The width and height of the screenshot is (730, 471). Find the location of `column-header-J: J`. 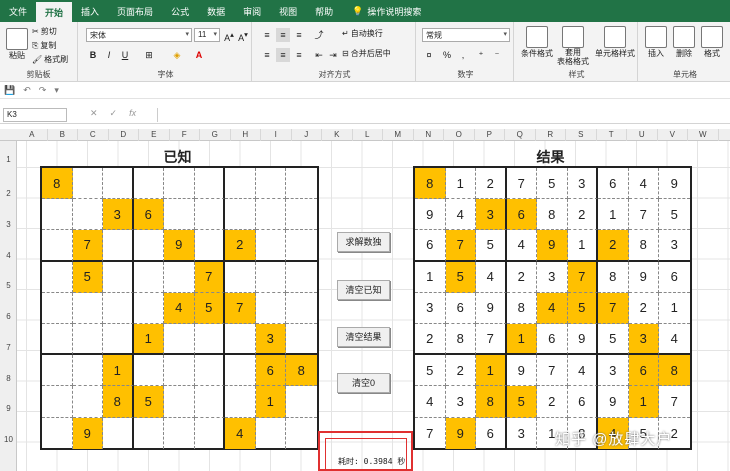

column-header-J: J is located at coordinates (307, 135).